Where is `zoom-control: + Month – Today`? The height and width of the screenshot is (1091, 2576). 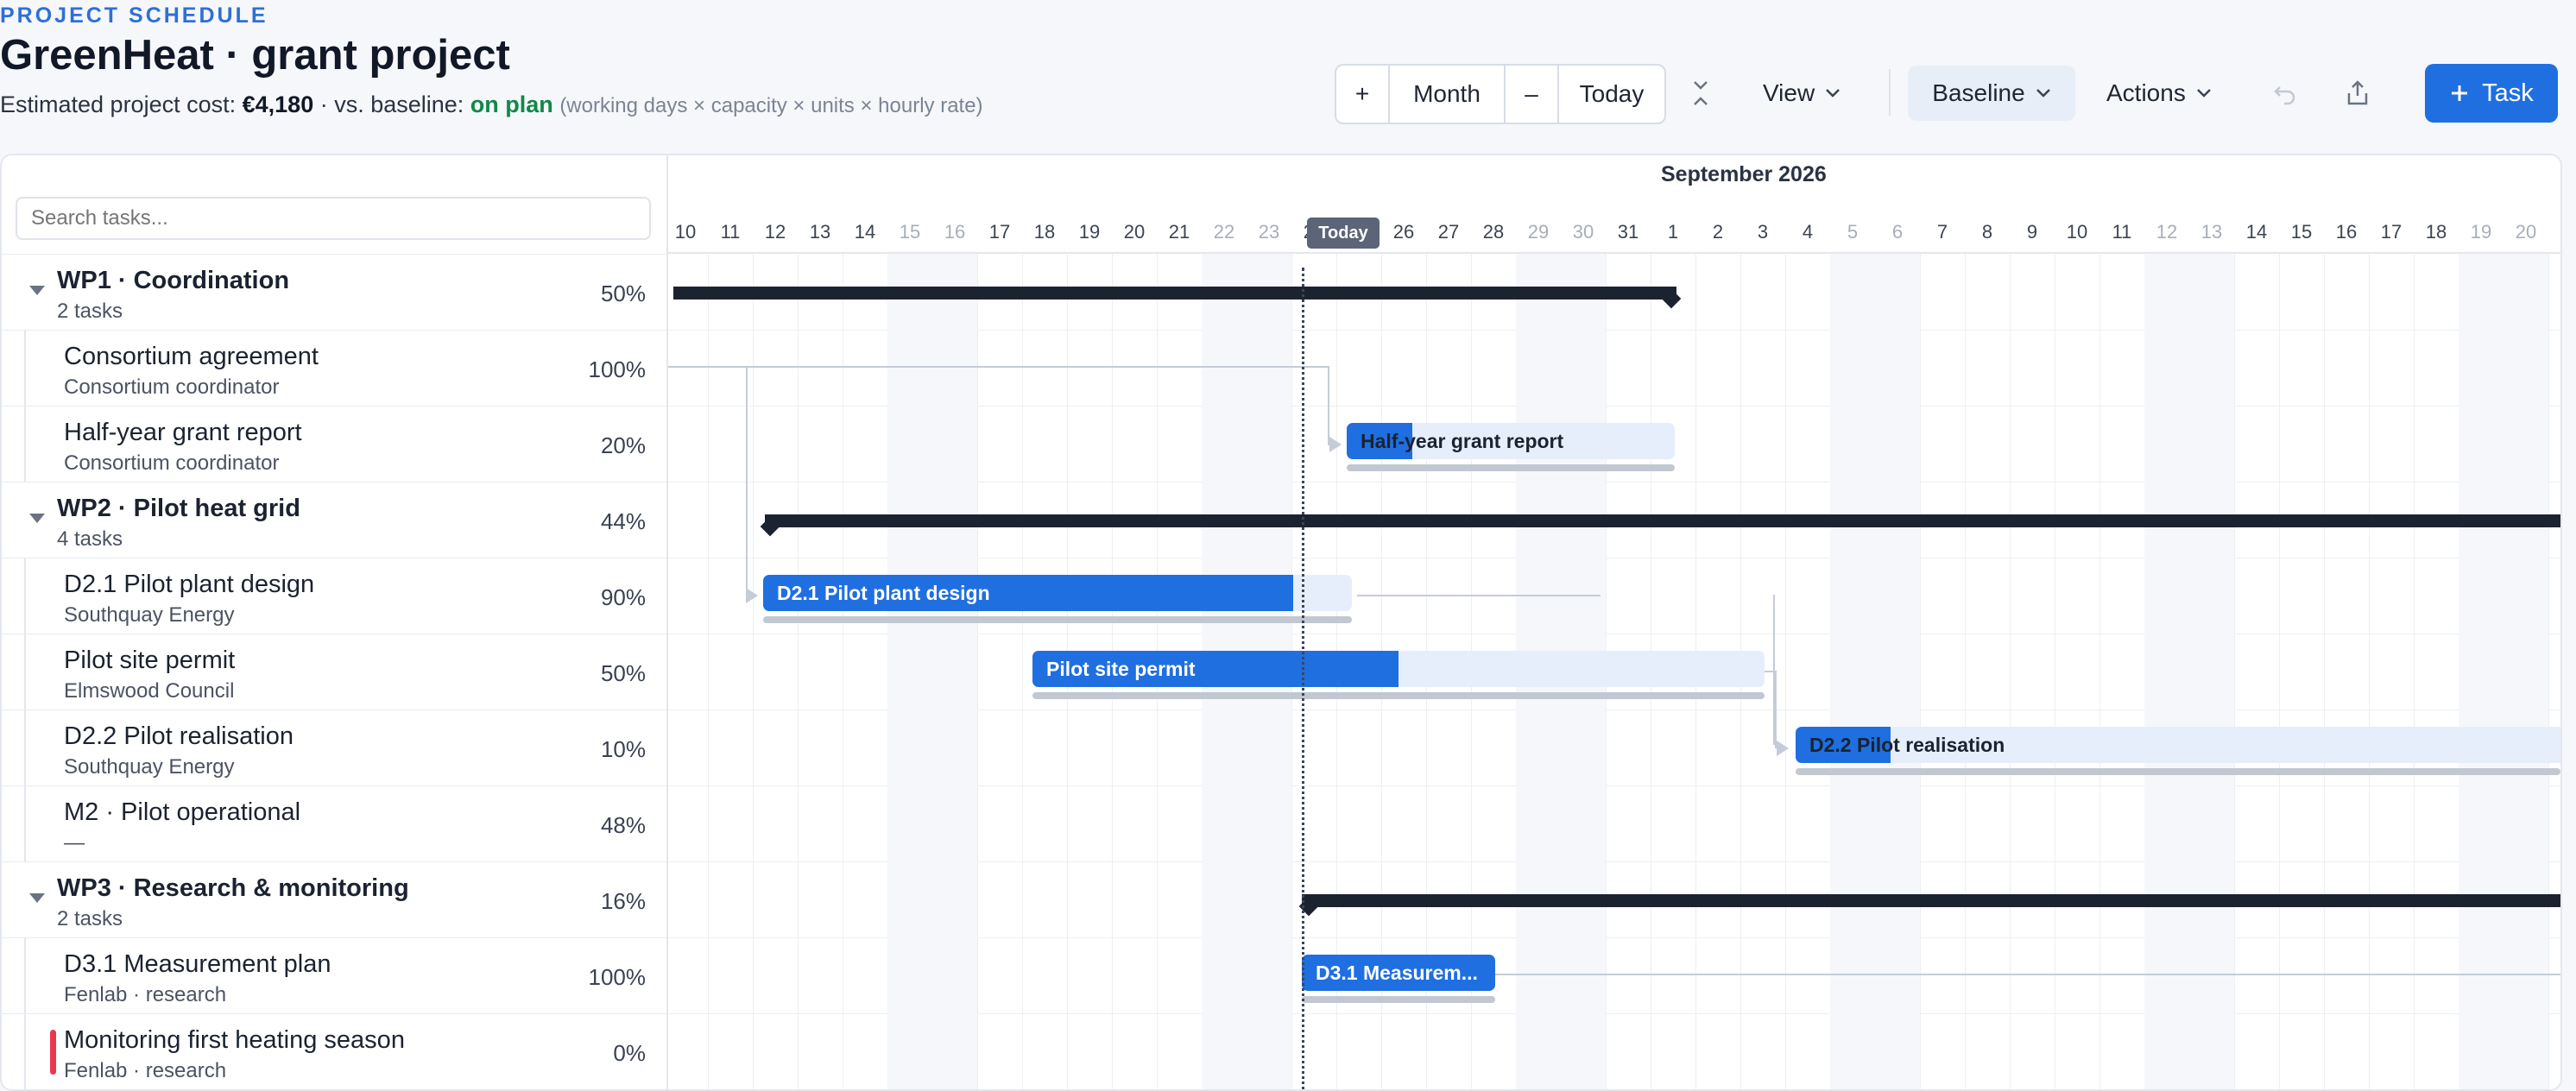 zoom-control: + Month – Today is located at coordinates (1500, 94).